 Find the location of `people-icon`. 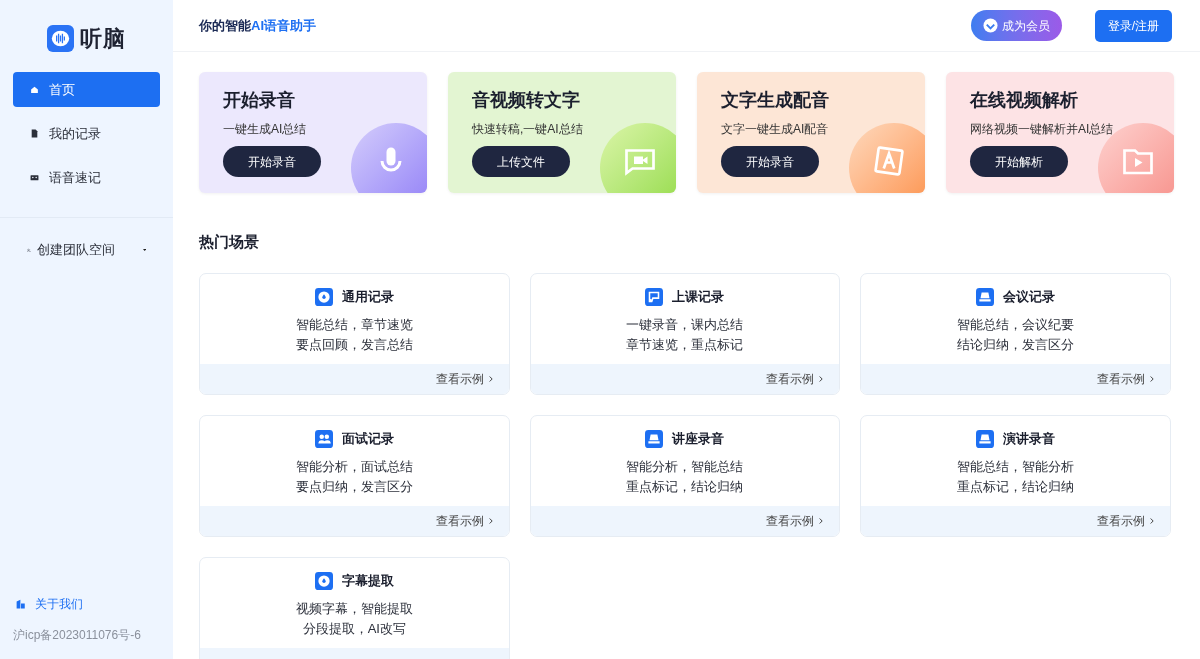

people-icon is located at coordinates (323, 438).